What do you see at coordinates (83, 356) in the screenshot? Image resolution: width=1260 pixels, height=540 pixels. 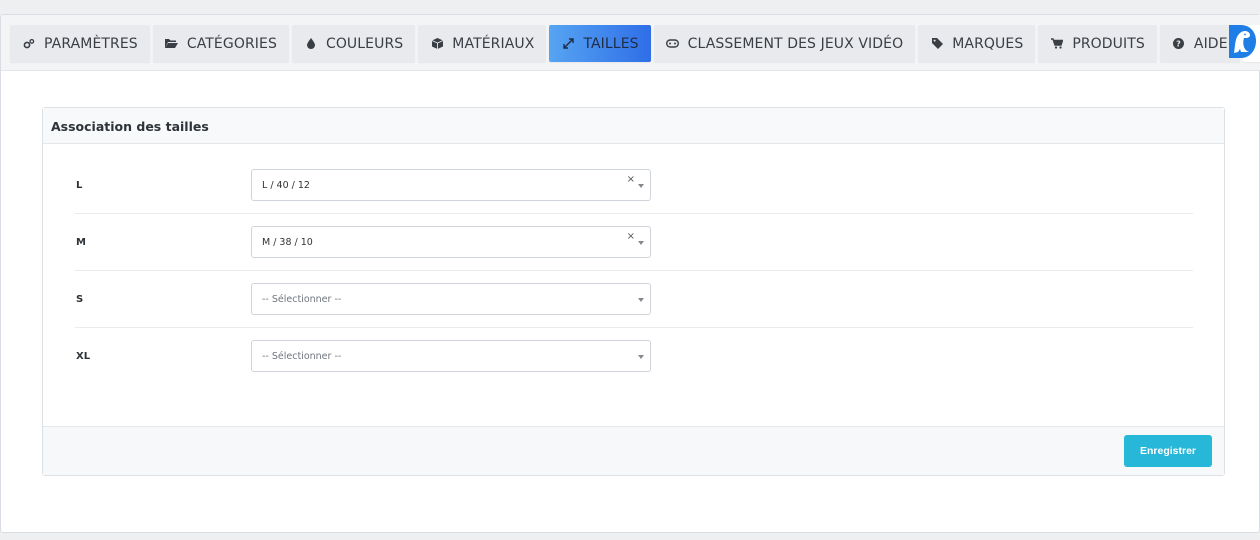 I see `size-label: XL` at bounding box center [83, 356].